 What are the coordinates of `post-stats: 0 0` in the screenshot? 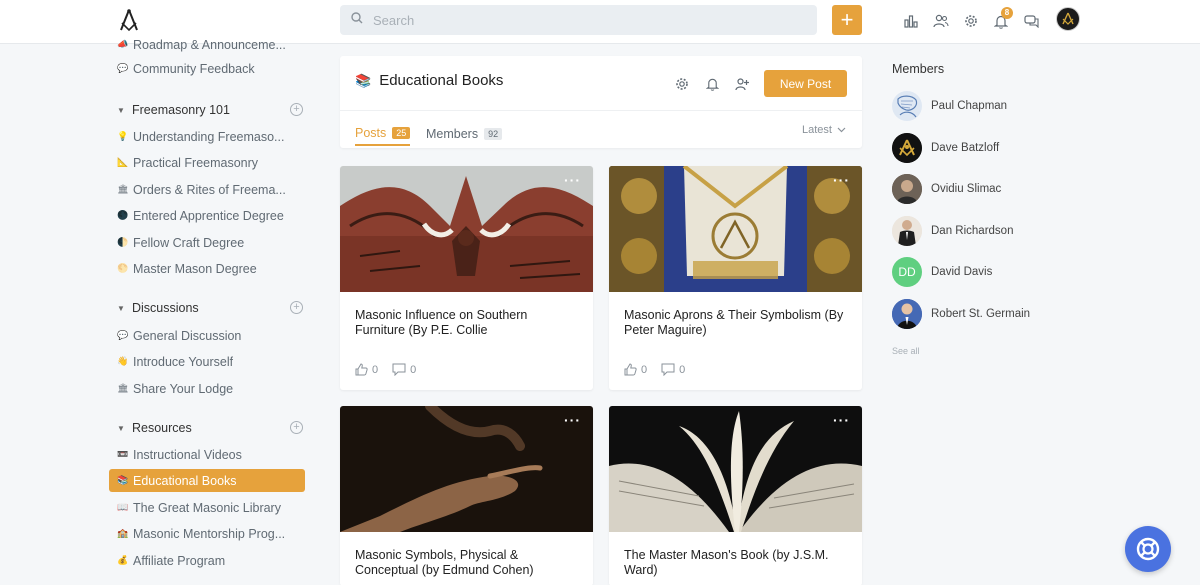 It's located at (392, 369).